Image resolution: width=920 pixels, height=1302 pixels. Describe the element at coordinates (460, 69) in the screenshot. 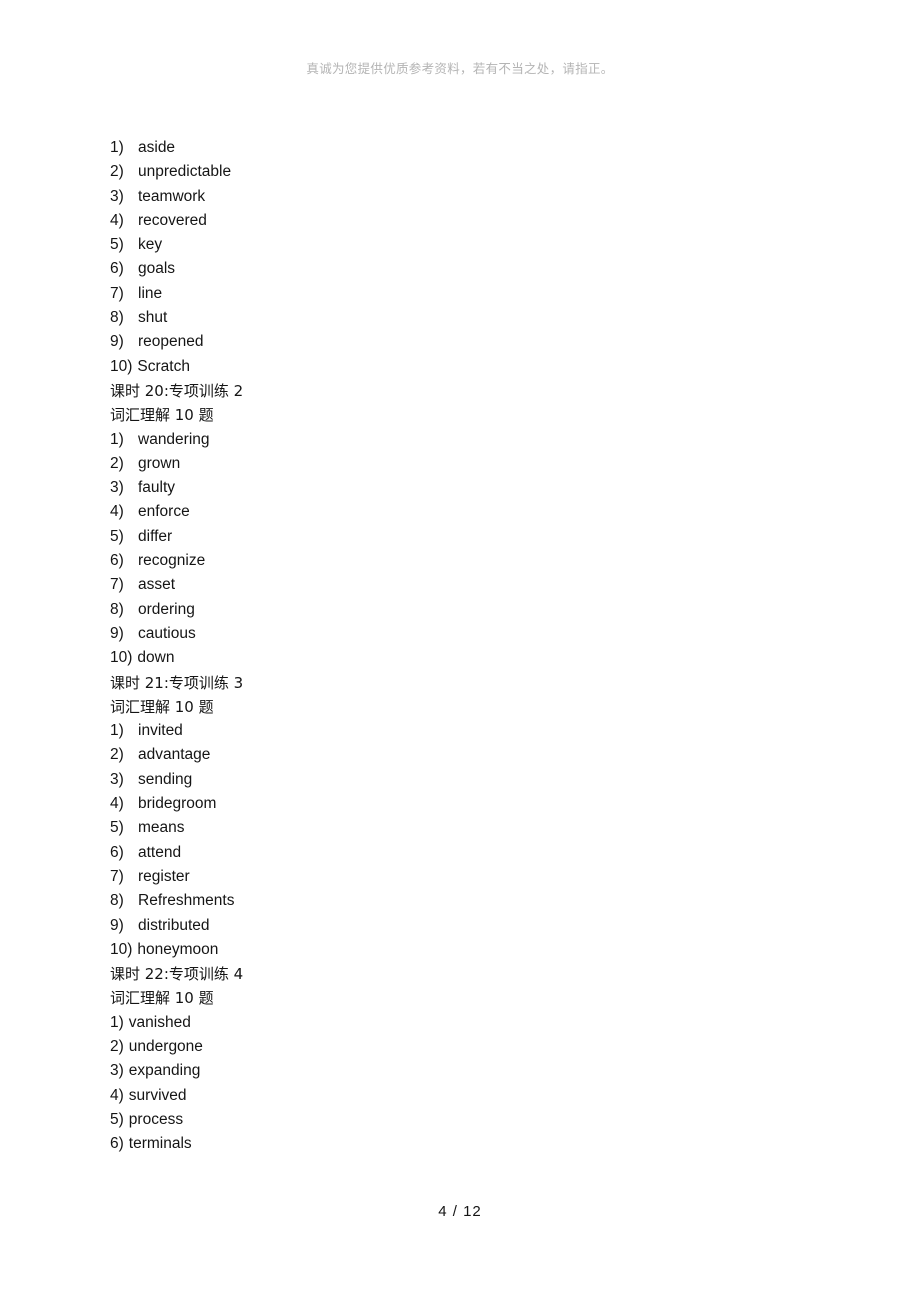

I see `page-header-note: 真诚为您提供优质参考资料，若有不当之处，请指正。` at that location.